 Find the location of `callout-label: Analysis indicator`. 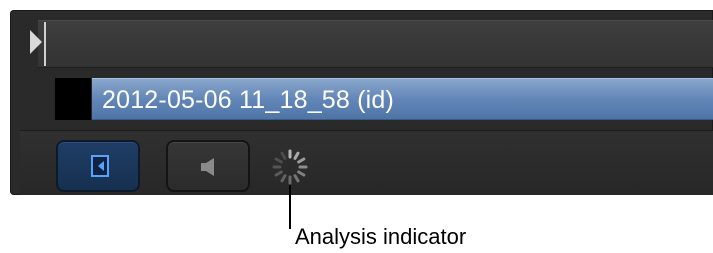

callout-label: Analysis indicator is located at coordinates (381, 236).